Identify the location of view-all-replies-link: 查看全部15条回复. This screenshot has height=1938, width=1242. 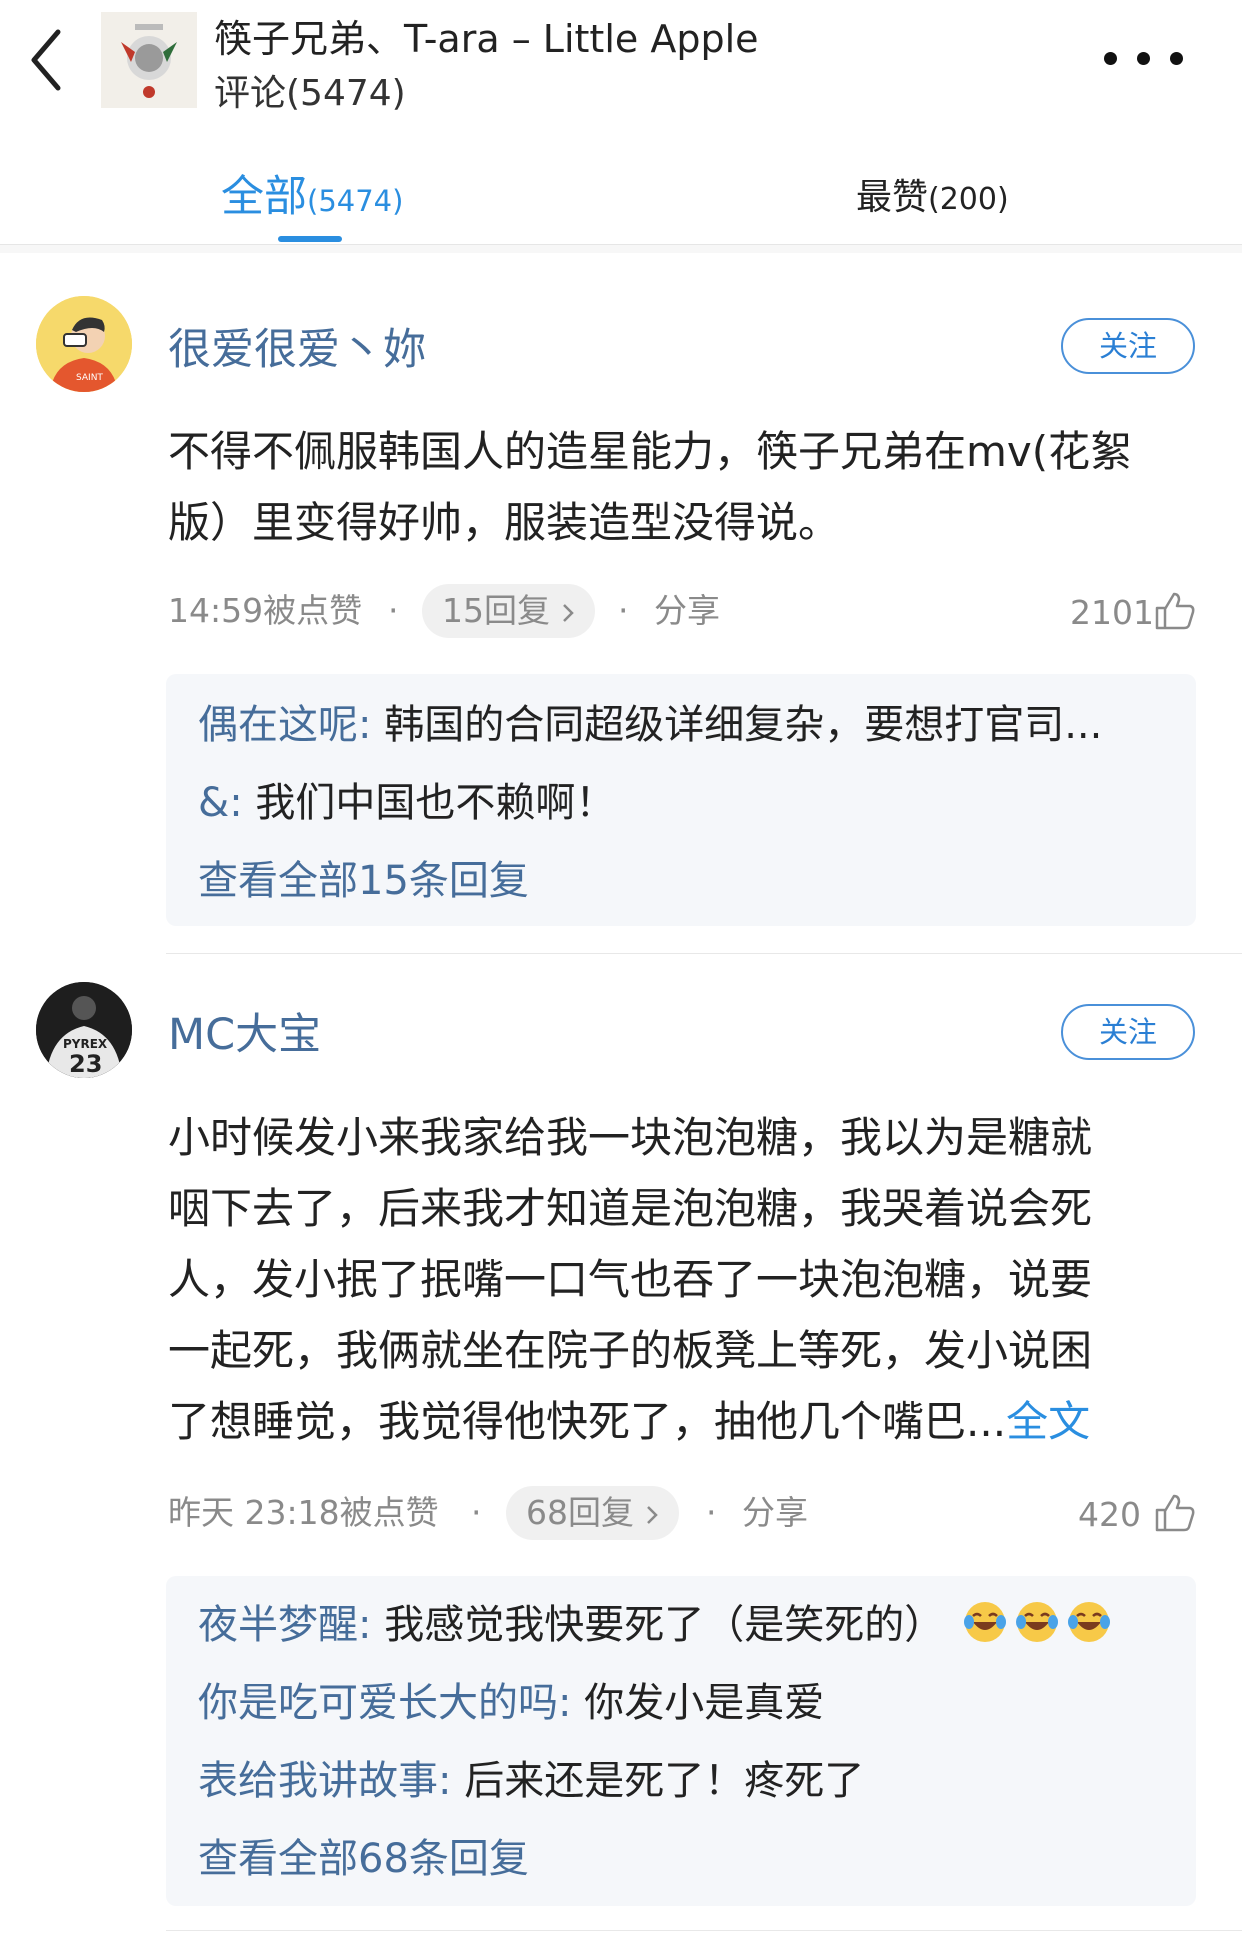
(363, 877).